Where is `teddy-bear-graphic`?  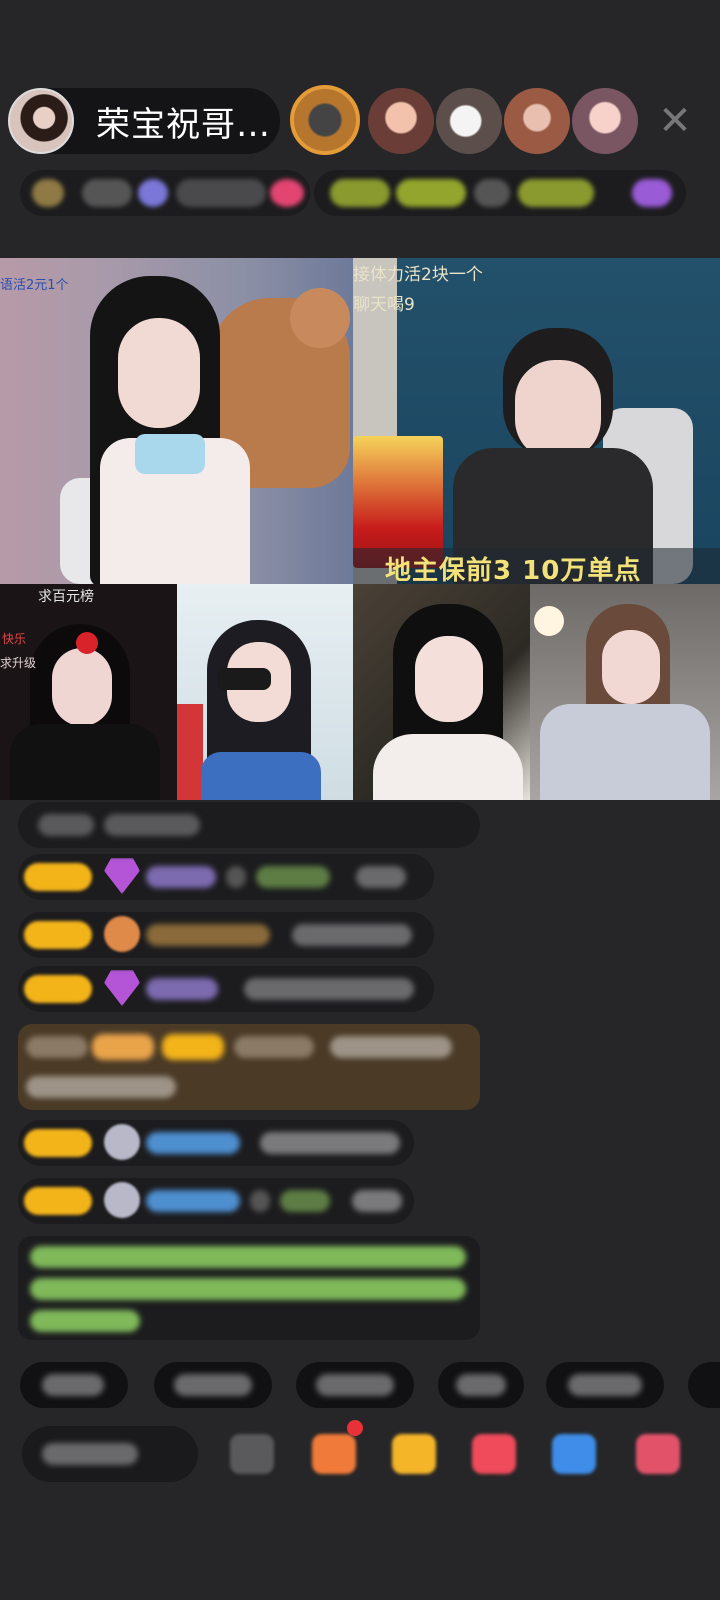
teddy-bear-graphic is located at coordinates (320, 318).